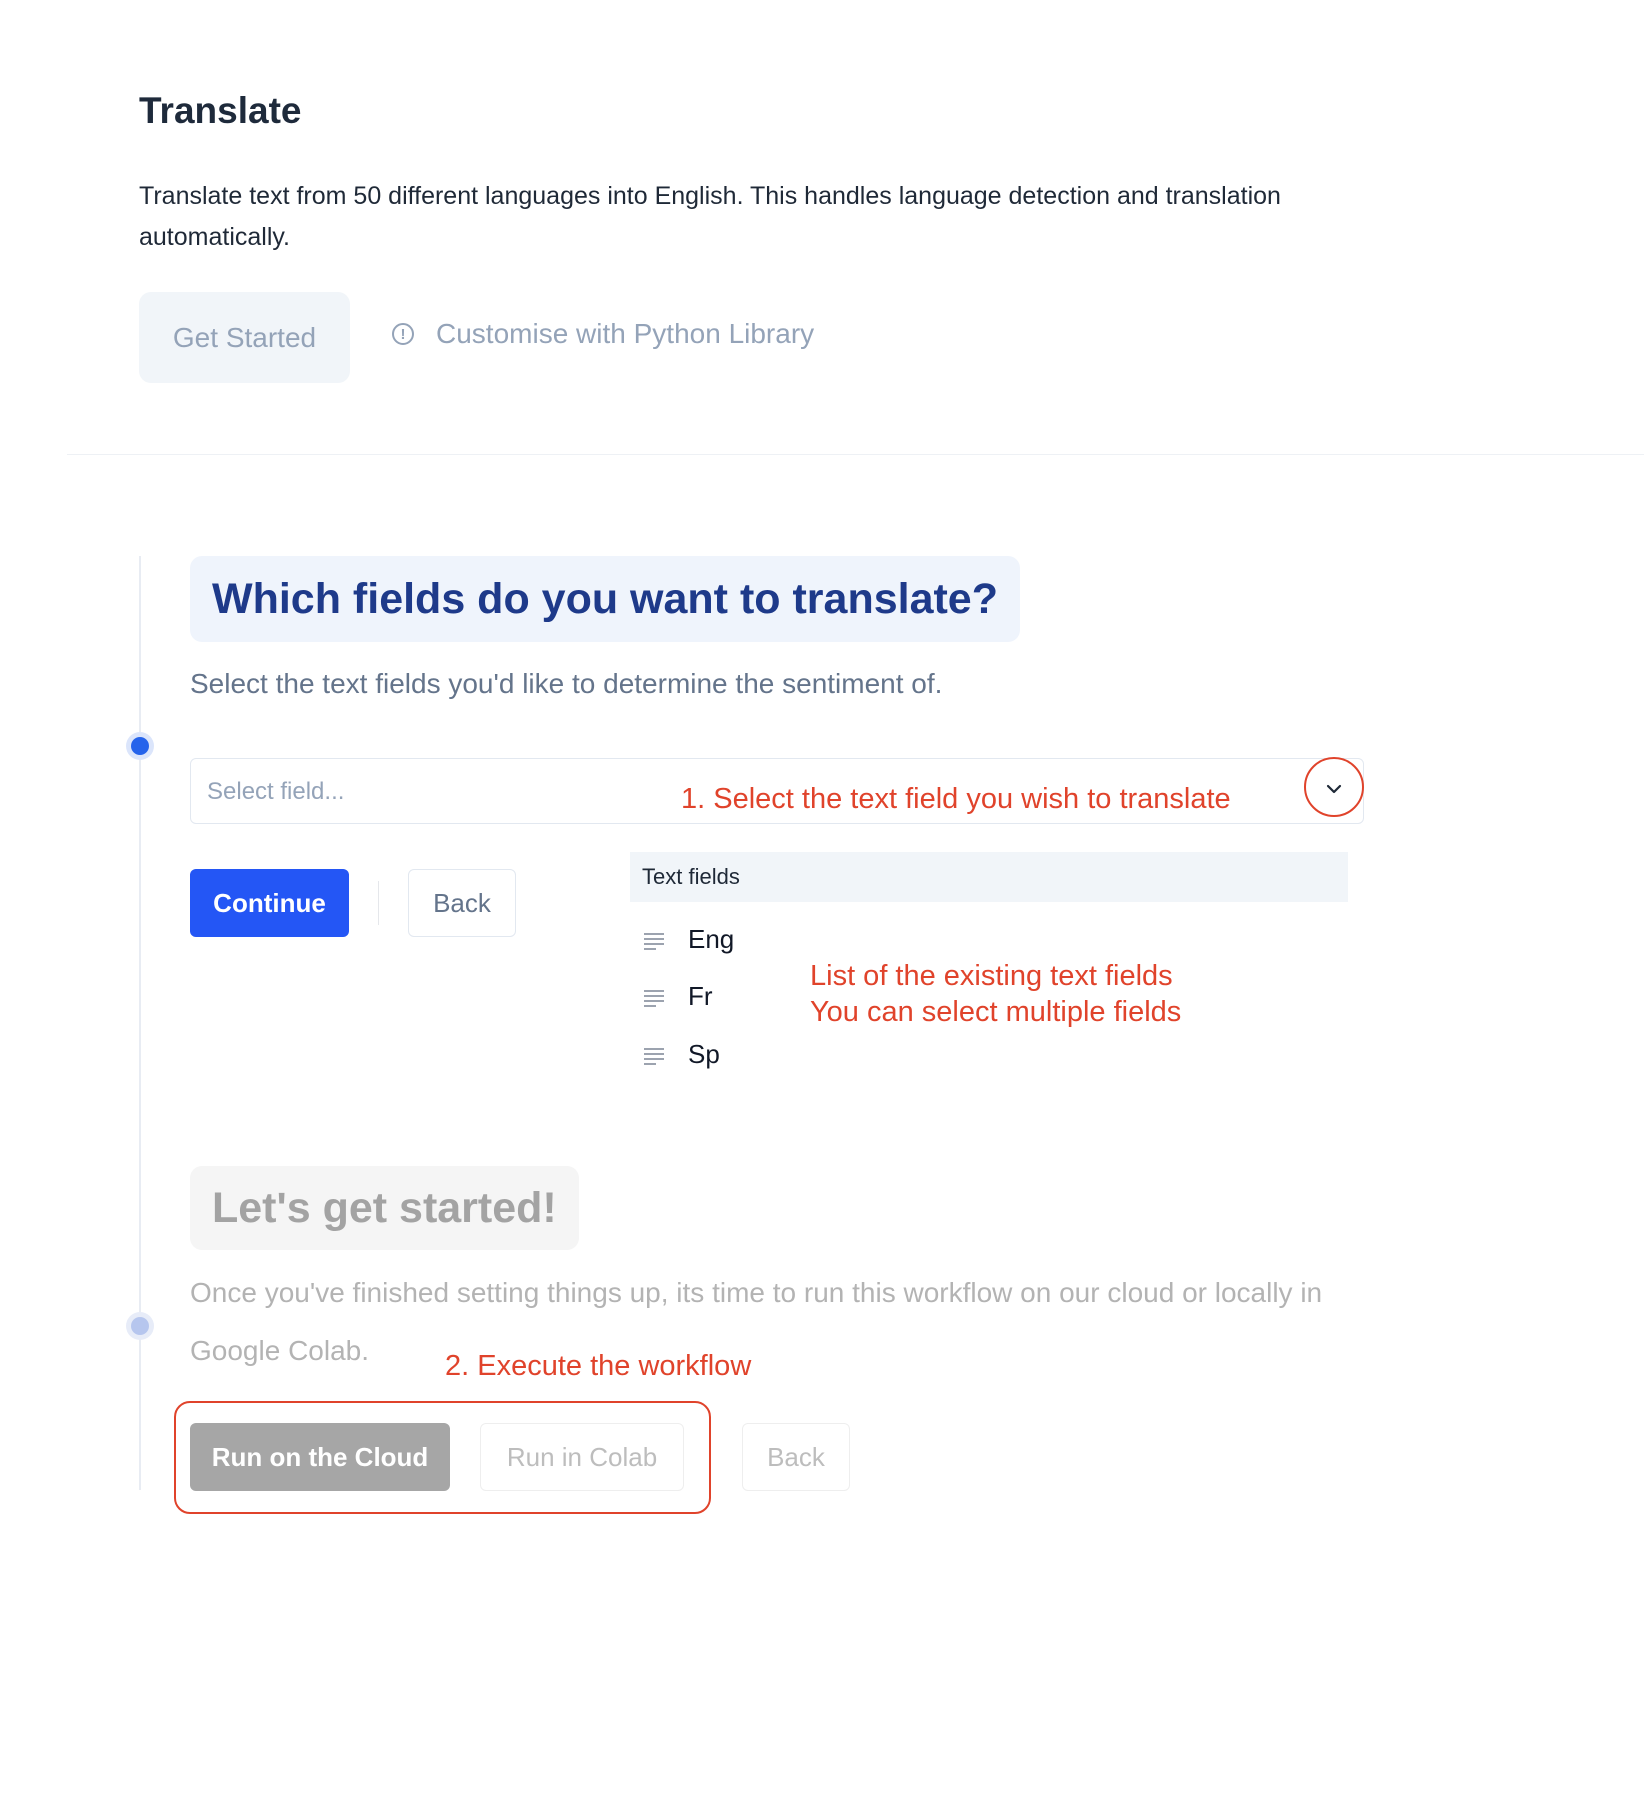  What do you see at coordinates (582, 1457) in the screenshot?
I see `run-colab-button: Run in Colab` at bounding box center [582, 1457].